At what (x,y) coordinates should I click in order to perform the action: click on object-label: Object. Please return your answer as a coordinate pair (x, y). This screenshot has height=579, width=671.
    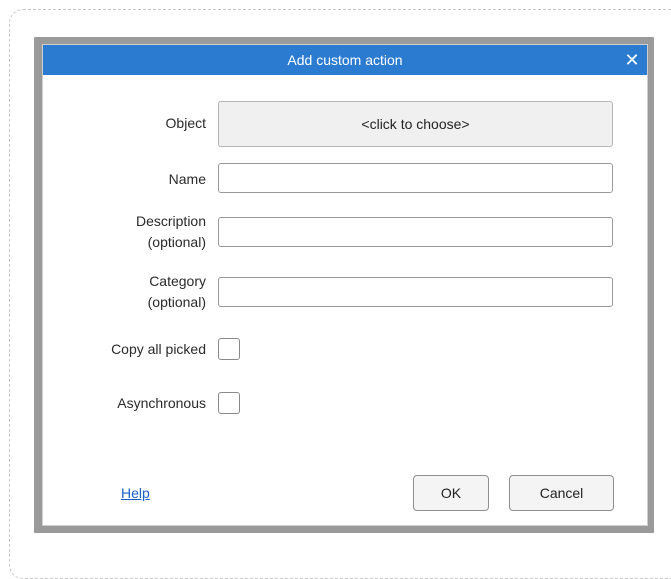
    Looking at the image, I should click on (185, 123).